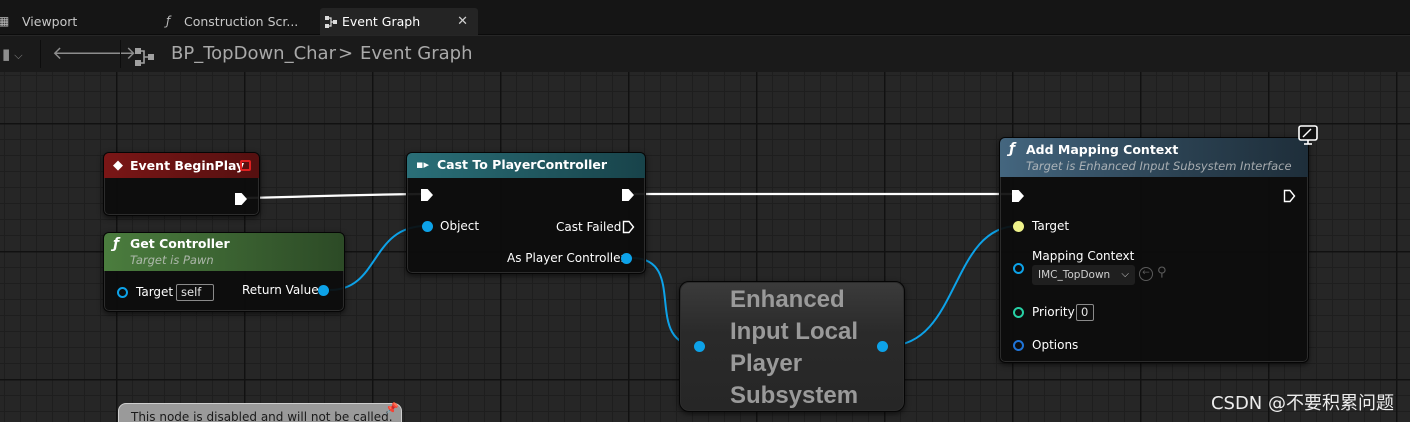 This screenshot has width=1410, height=422. What do you see at coordinates (422, 164) in the screenshot?
I see `cast-arrow-icon: ▪▸` at bounding box center [422, 164].